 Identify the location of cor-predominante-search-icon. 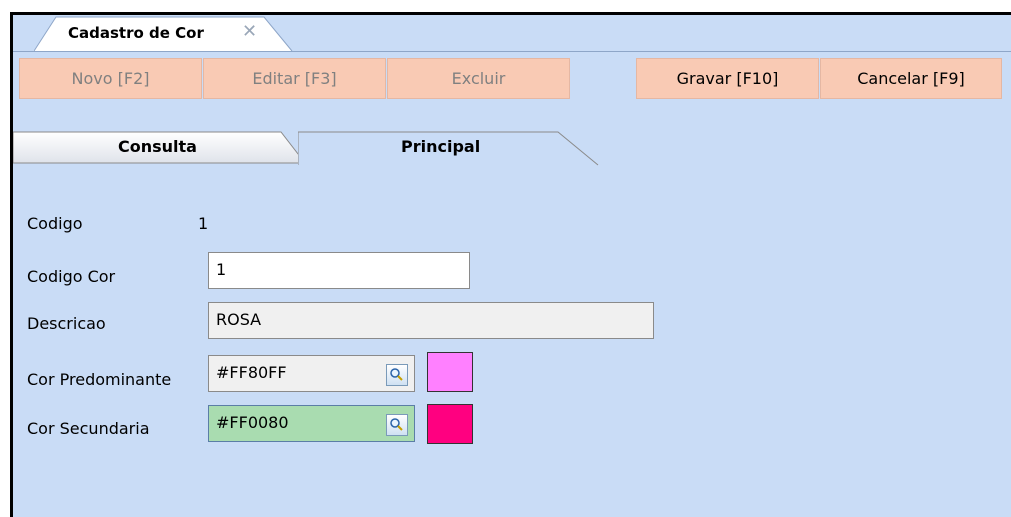
(397, 375).